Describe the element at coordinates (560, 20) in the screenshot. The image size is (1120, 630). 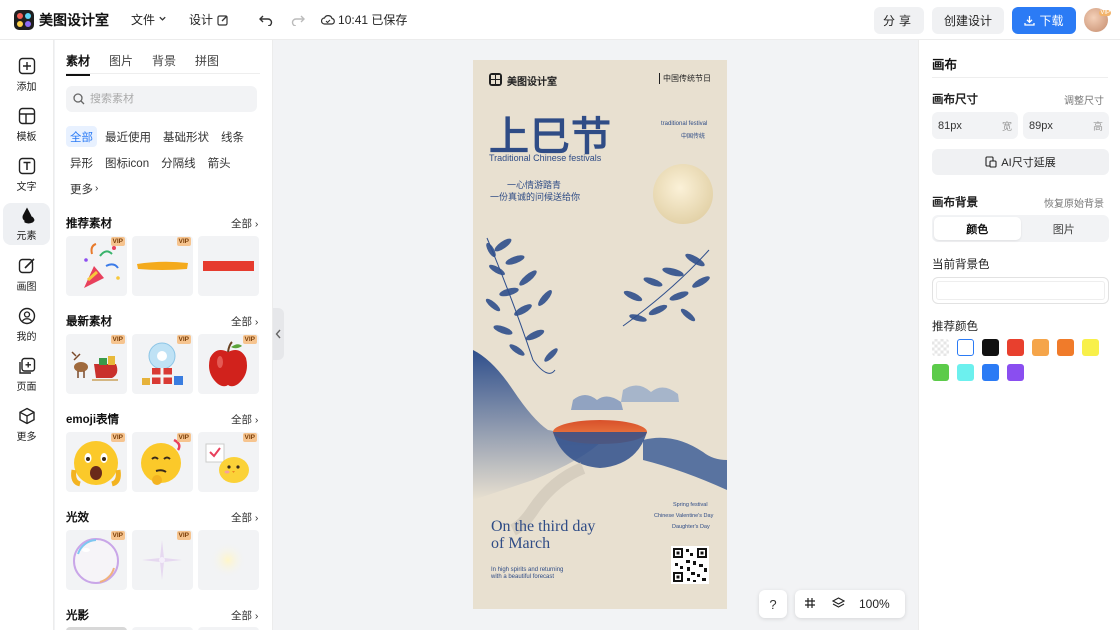
I see `top-bar: 美图设计室 文件 设计 10:41 已保存 分享 创建设计 下载 VIP` at that location.